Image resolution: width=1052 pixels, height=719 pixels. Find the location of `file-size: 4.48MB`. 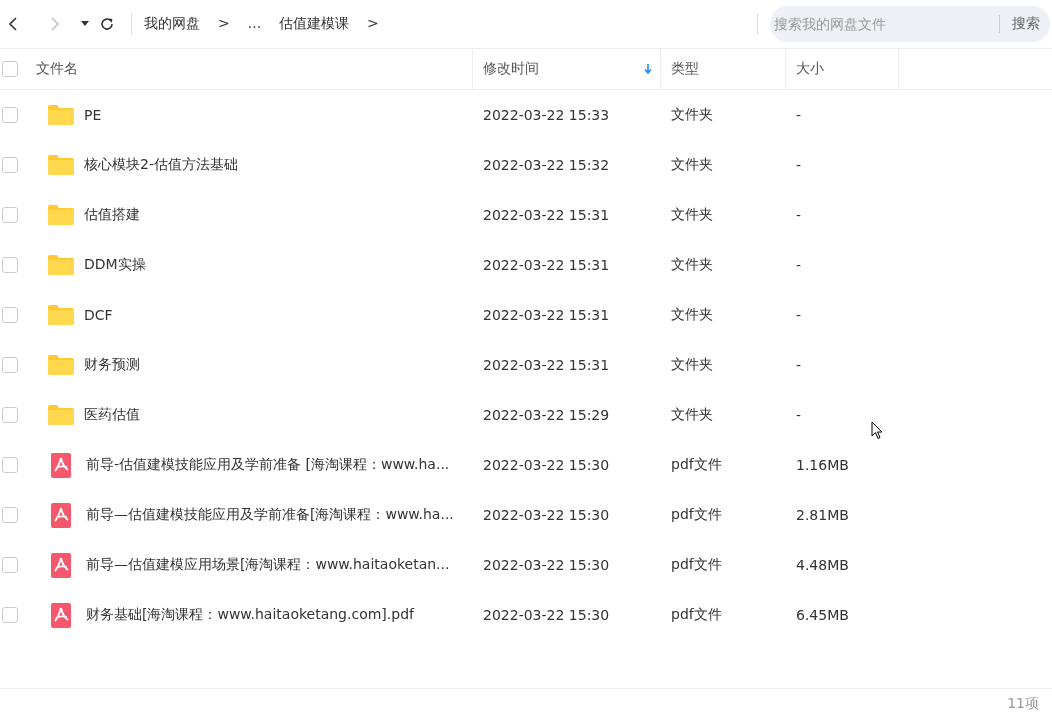

file-size: 4.48MB is located at coordinates (822, 565).